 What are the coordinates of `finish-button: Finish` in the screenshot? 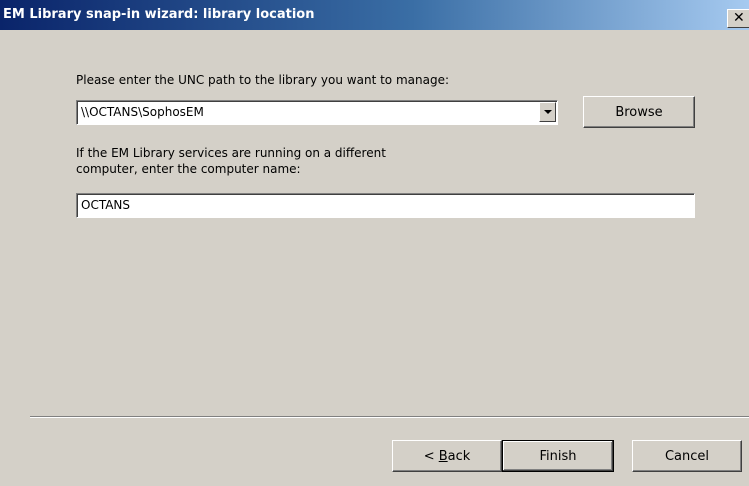 It's located at (558, 456).